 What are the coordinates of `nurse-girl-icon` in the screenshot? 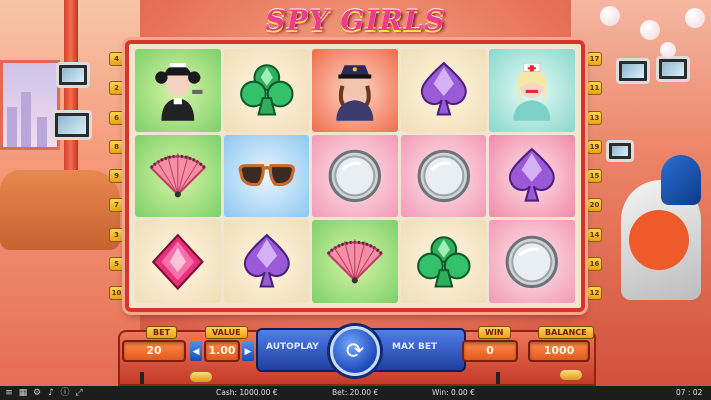 It's located at (532, 90).